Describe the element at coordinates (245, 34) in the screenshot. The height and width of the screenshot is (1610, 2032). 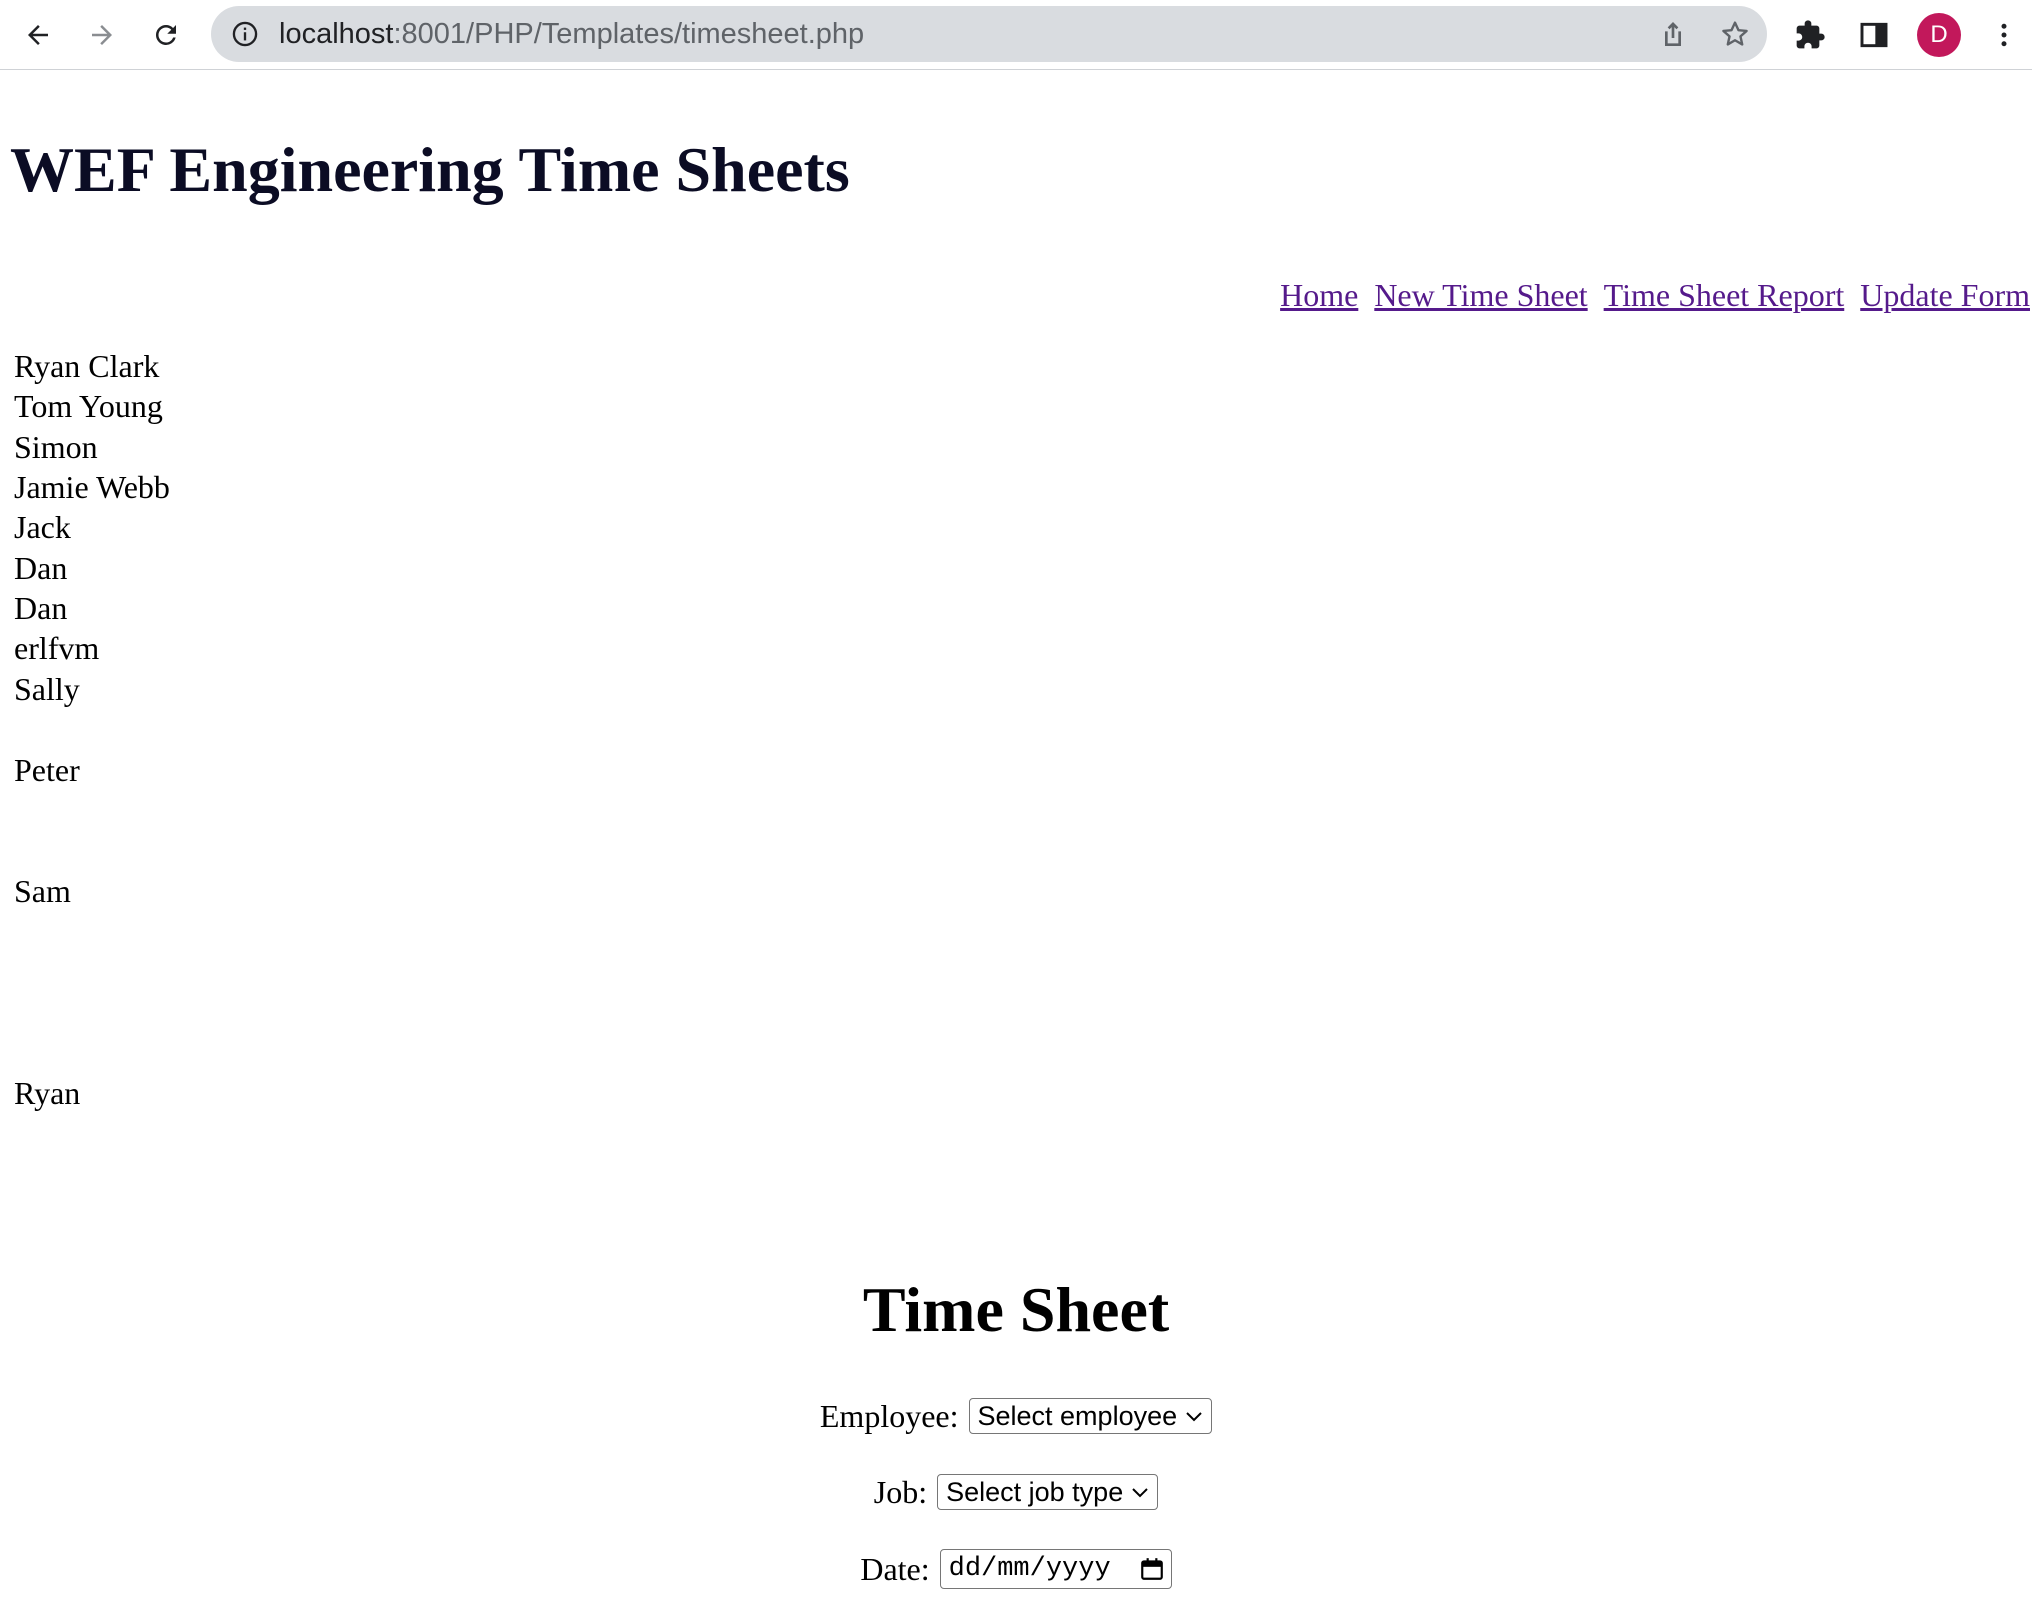
I see `site-info-icon` at that location.